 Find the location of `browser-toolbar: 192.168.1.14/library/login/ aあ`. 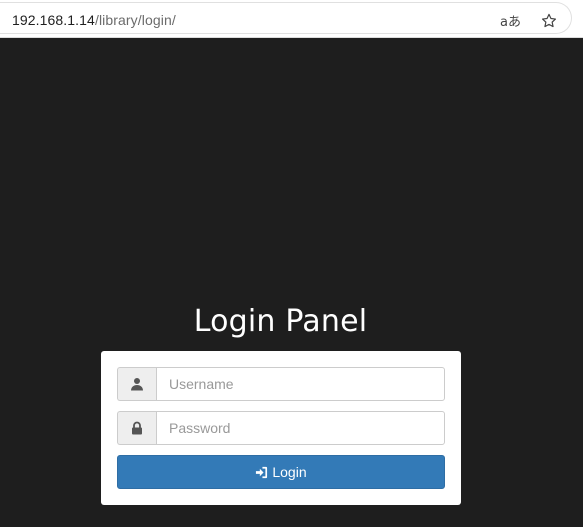

browser-toolbar: 192.168.1.14/library/login/ aあ is located at coordinates (291, 19).